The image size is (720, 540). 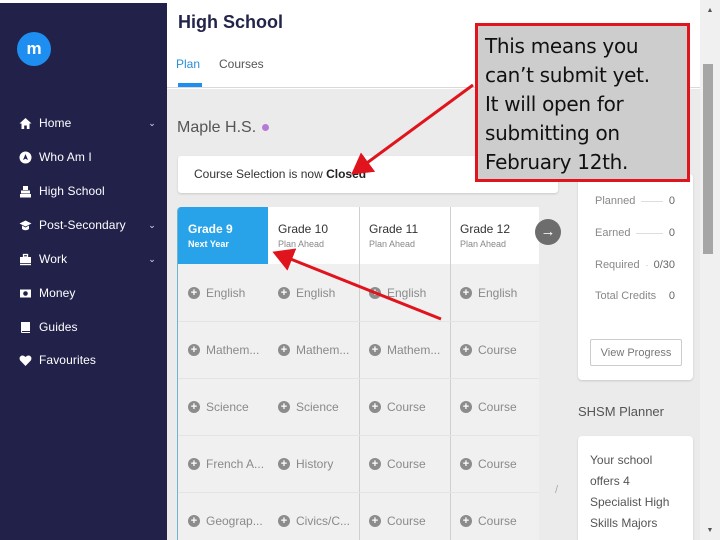 What do you see at coordinates (57, 293) in the screenshot?
I see `sidebar-item-label: Money` at bounding box center [57, 293].